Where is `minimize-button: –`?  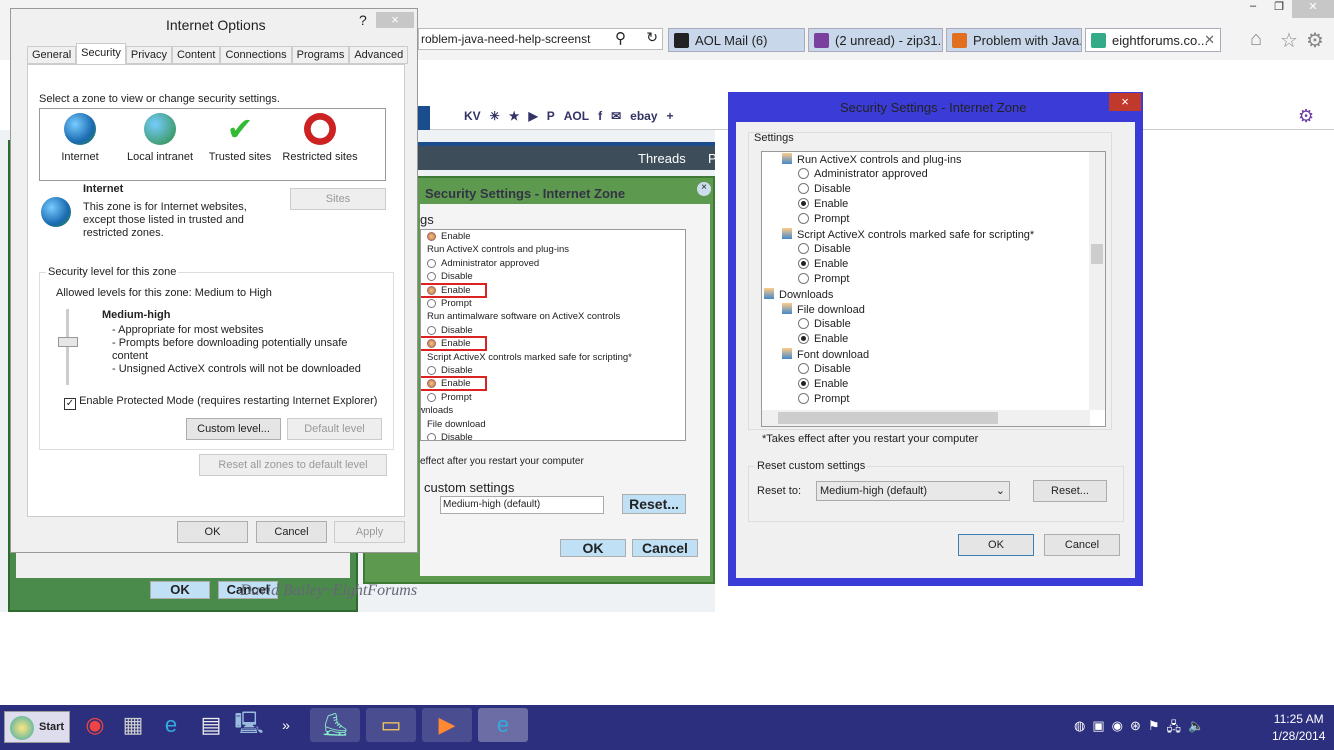 minimize-button: – is located at coordinates (1253, 9).